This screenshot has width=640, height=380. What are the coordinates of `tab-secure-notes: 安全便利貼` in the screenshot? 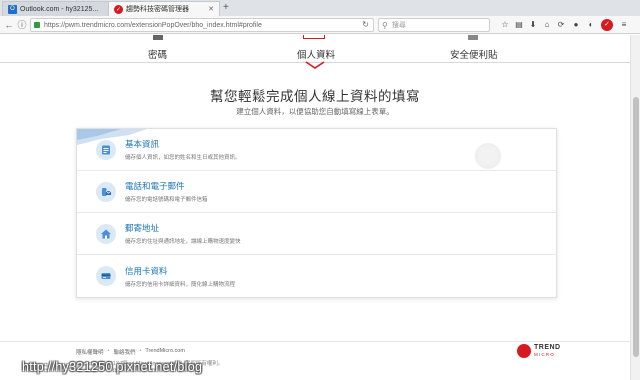 It's located at (474, 54).